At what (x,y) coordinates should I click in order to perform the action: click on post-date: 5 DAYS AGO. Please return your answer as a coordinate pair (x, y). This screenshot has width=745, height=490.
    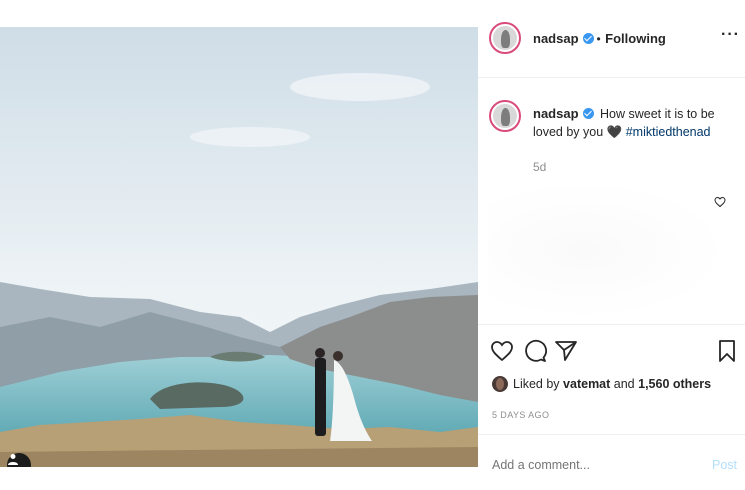
    Looking at the image, I should click on (521, 415).